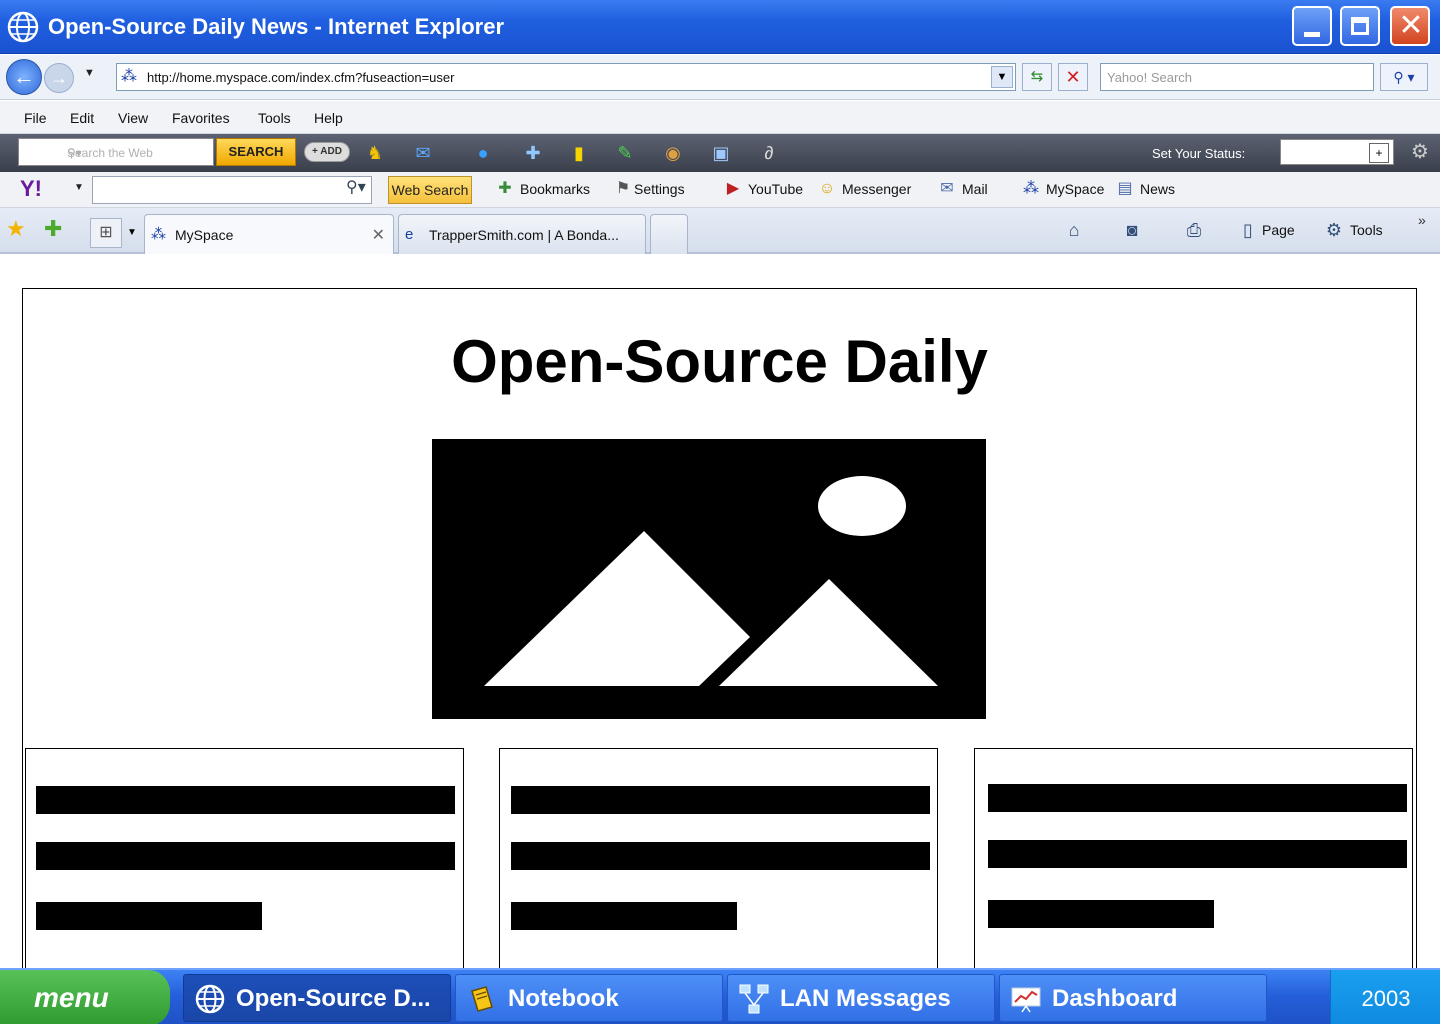 This screenshot has height=1024, width=1440. What do you see at coordinates (1037, 77) in the screenshot?
I see `refresh-button: ⇆` at bounding box center [1037, 77].